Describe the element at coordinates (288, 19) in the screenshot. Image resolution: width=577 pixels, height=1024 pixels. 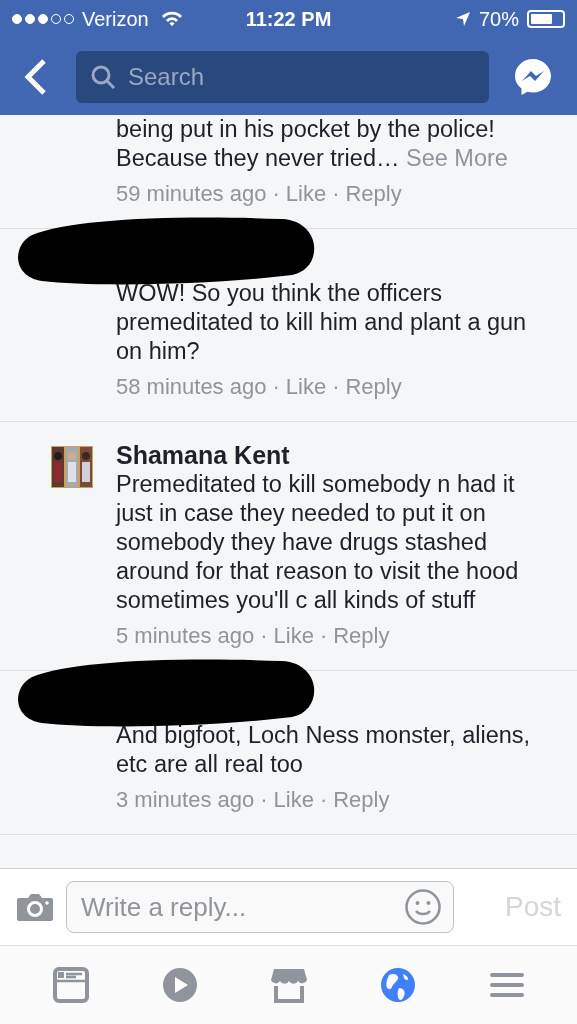
I see `clock-time: 11:22 PM` at that location.